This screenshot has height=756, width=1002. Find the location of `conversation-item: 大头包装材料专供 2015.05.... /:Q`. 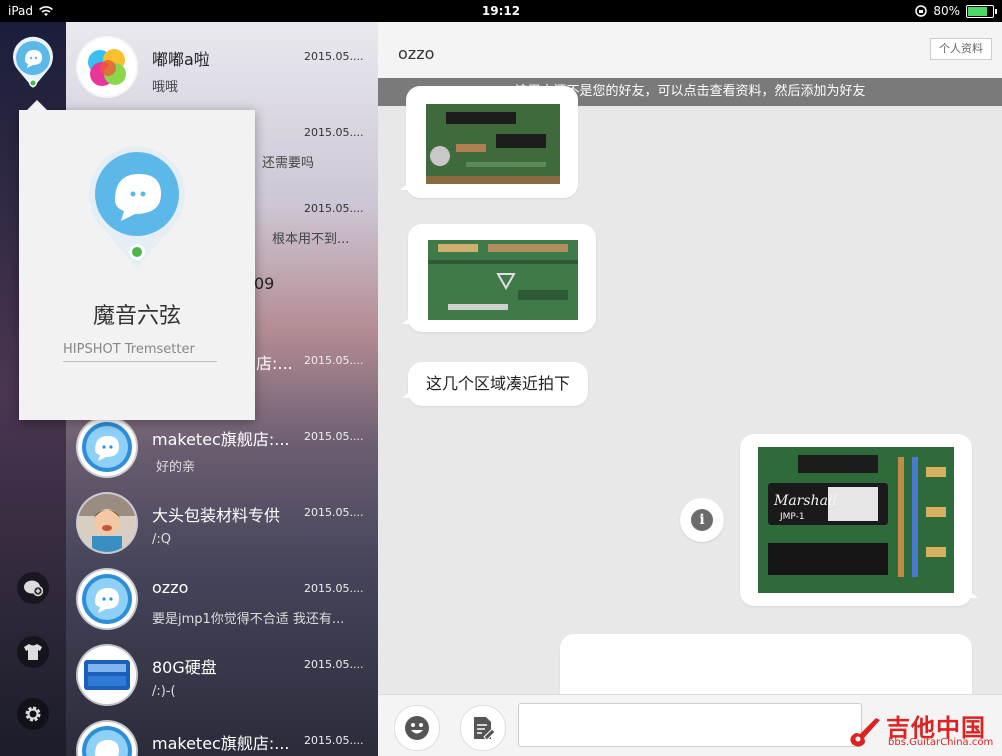

conversation-item: 大头包装材料专供 2015.05.... /:Q is located at coordinates (222, 526).